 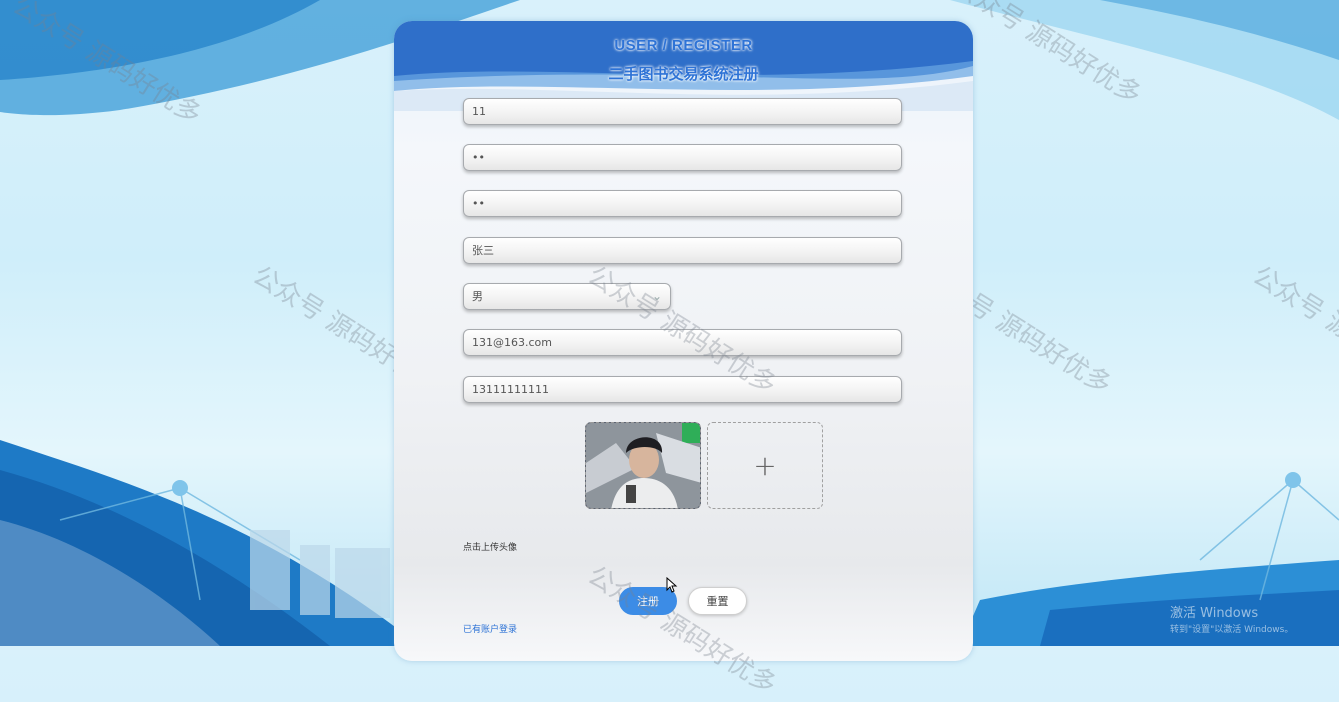 What do you see at coordinates (1232, 630) in the screenshot?
I see `activation-subtitle: 转到"设置"以激活 Windows。` at bounding box center [1232, 630].